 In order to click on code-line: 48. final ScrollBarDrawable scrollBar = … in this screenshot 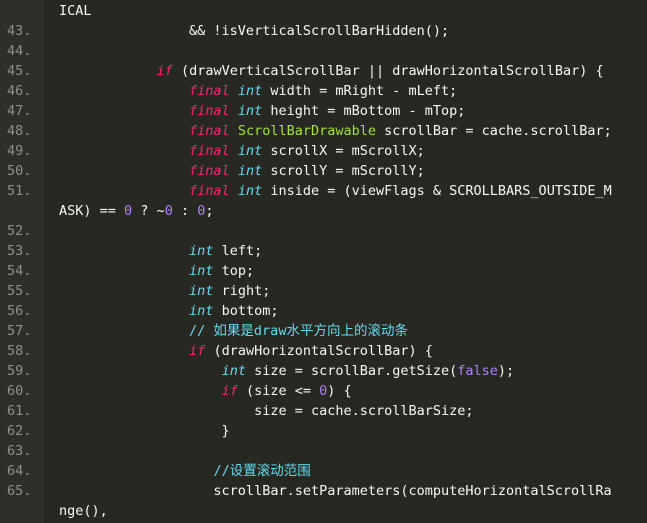, I will do `click(323, 131)`.